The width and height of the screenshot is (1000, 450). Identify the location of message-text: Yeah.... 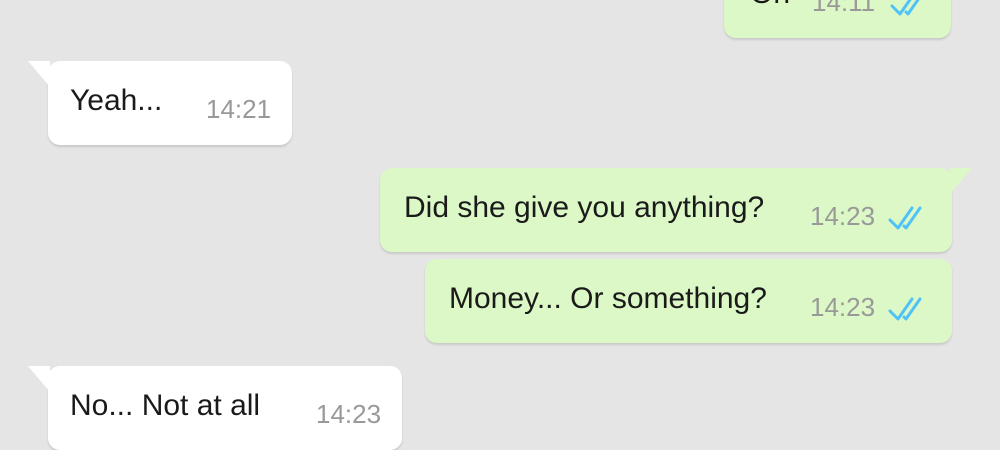
(116, 100).